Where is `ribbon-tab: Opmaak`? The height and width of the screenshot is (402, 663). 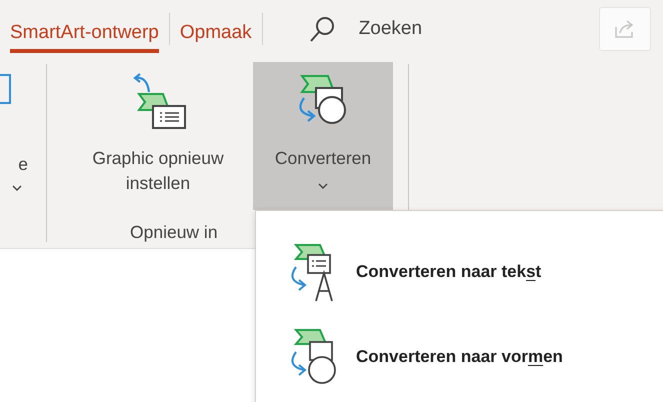 ribbon-tab: Opmaak is located at coordinates (216, 33).